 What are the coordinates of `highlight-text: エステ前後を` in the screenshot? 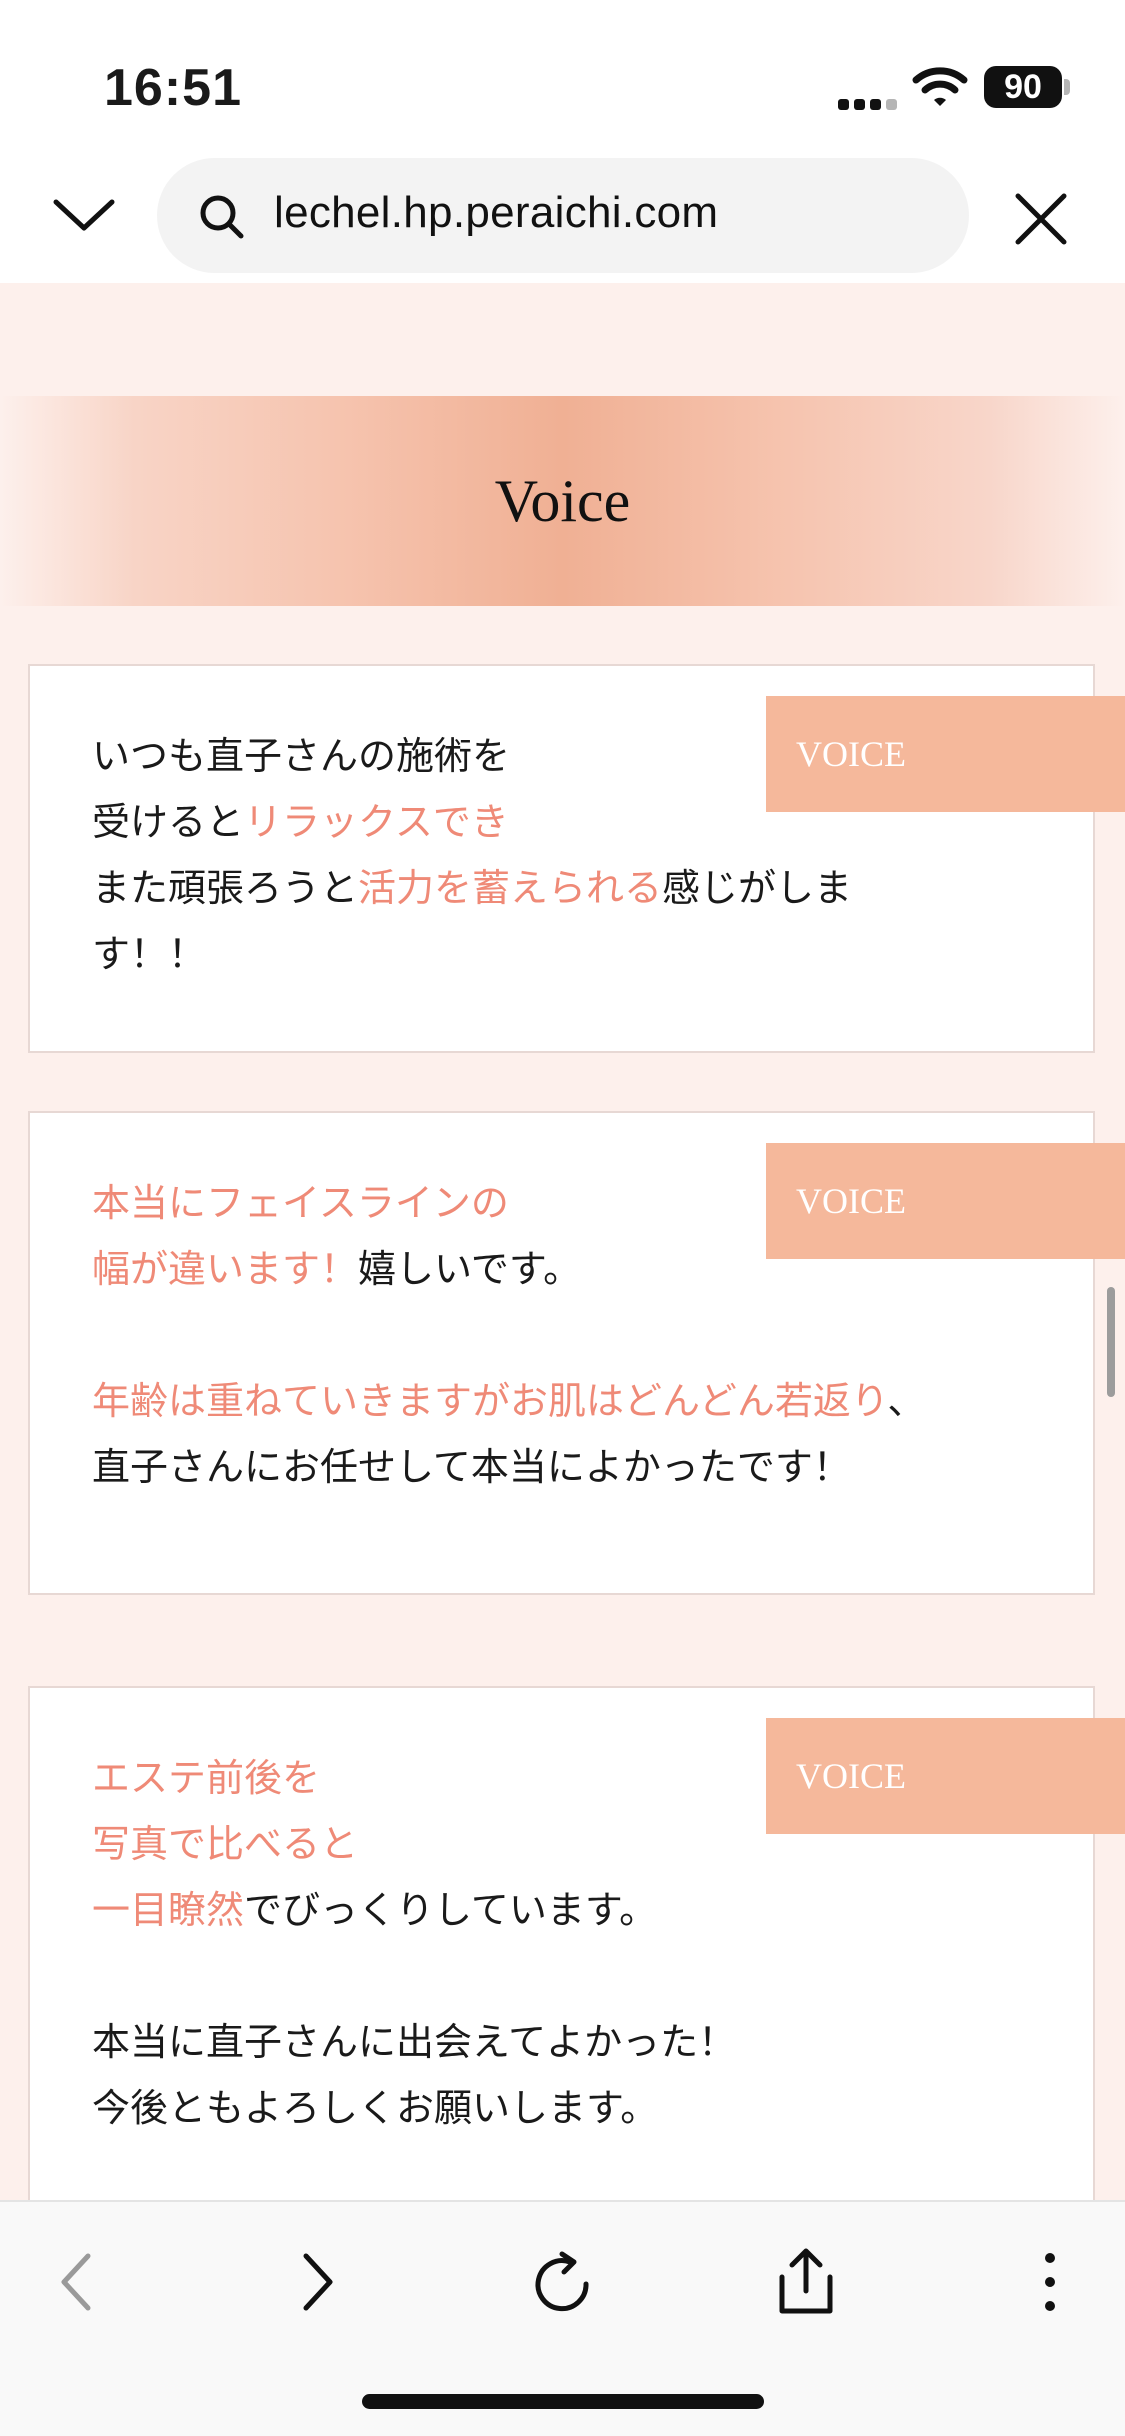 It's located at (206, 1778).